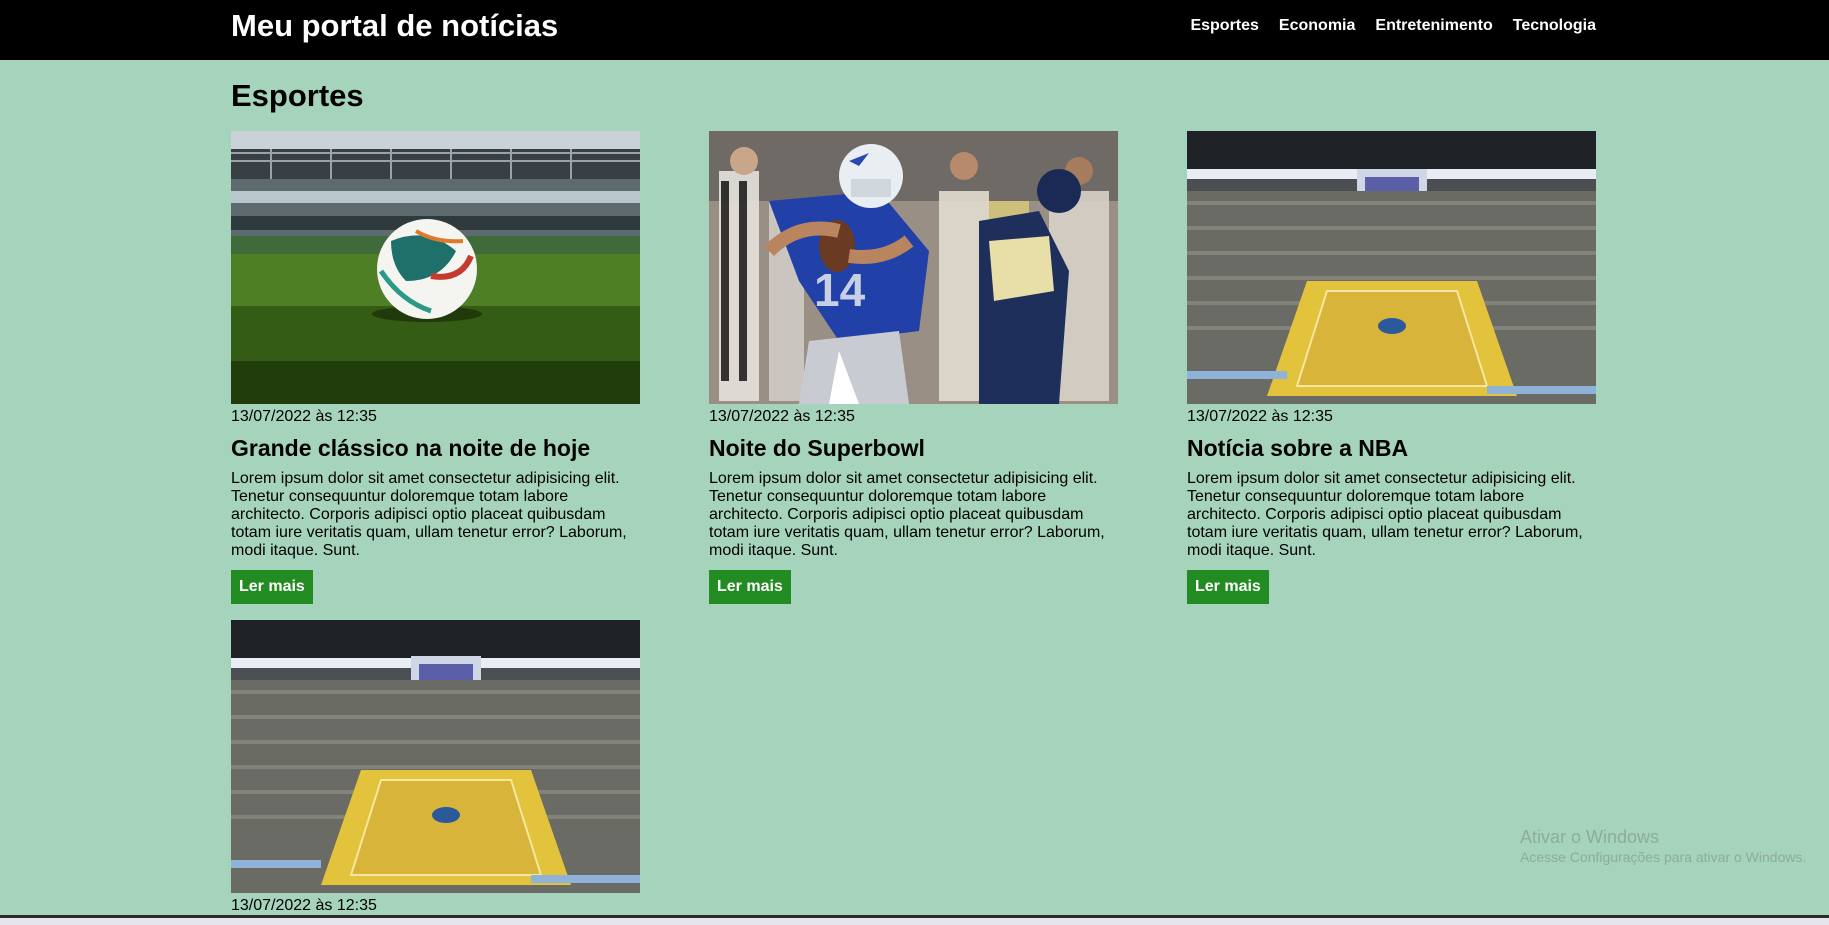 The width and height of the screenshot is (1829, 925). What do you see at coordinates (1554, 26) in the screenshot?
I see `nav-link-tecnologia: Tecnologia` at bounding box center [1554, 26].